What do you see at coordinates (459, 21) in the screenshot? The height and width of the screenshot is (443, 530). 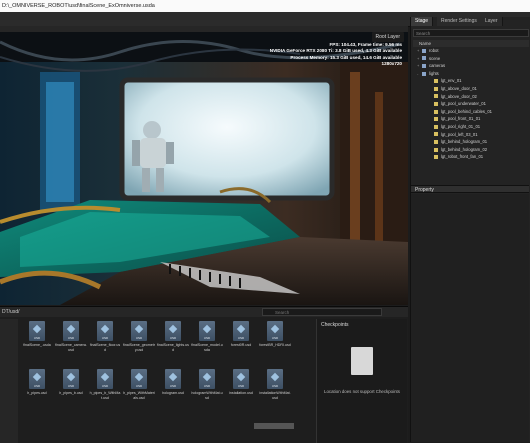 I see `tab-render-settings: Render Settings` at bounding box center [459, 21].